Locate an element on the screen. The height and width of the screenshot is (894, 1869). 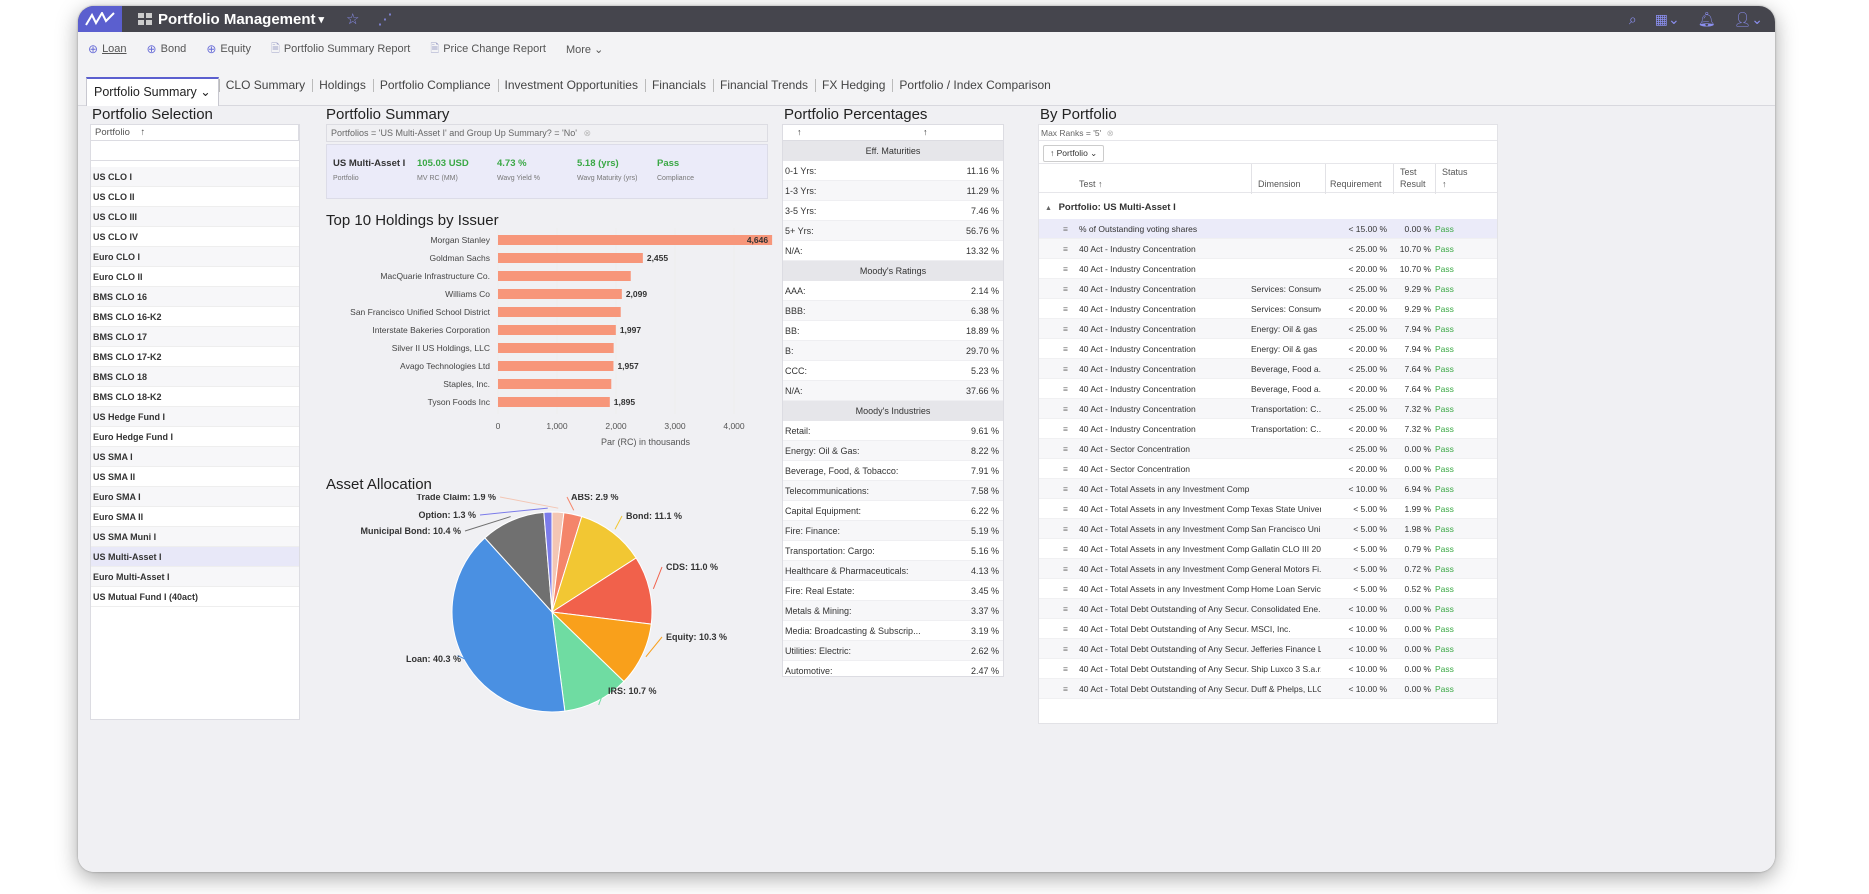
search-icon: ⌕ is located at coordinates (1633, 19).